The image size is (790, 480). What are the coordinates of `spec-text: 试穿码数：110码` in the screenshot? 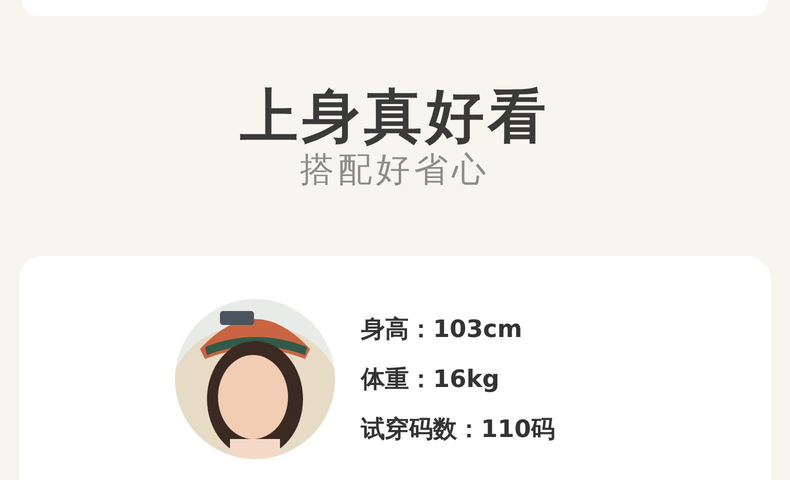 It's located at (458, 429).